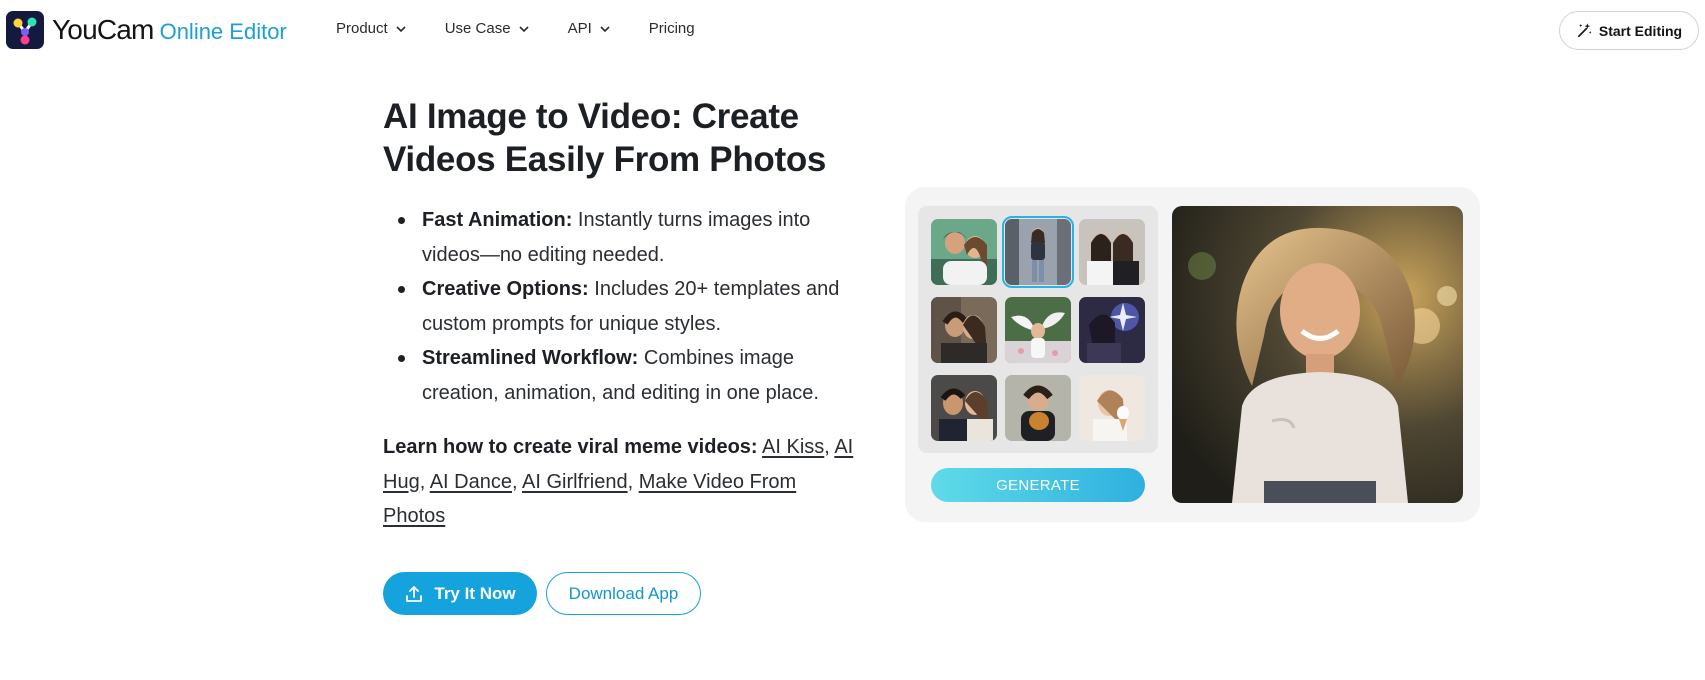  Describe the element at coordinates (475, 593) in the screenshot. I see `try-it-now-label: Try It Now` at that location.